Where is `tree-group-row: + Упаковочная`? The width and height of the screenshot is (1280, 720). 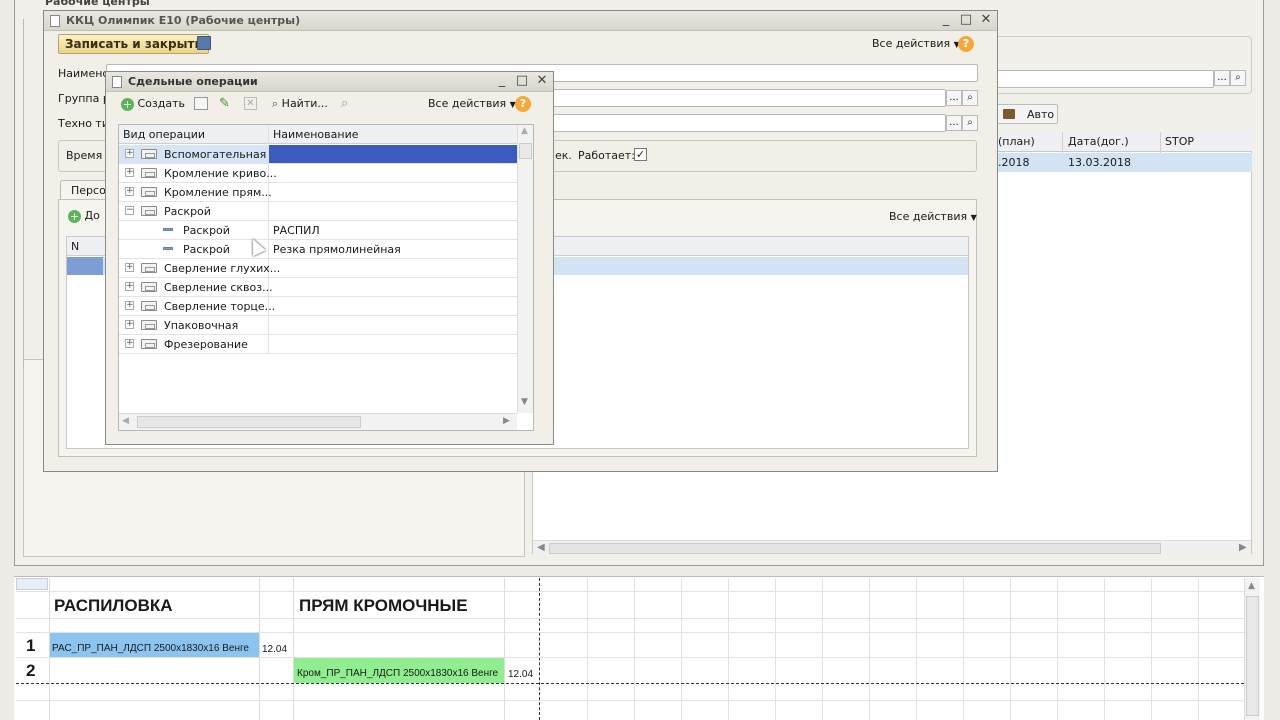
tree-group-row: + Упаковочная is located at coordinates (318, 325).